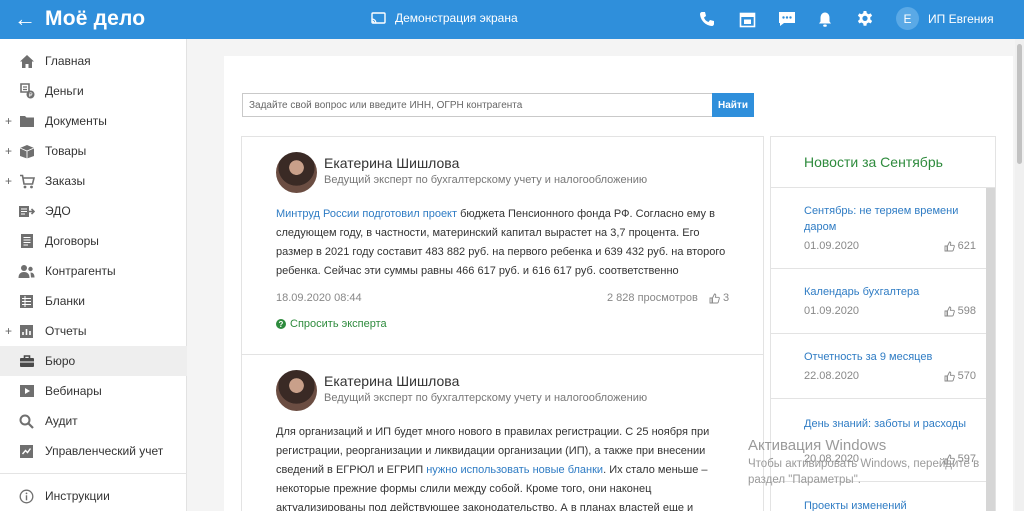 Image resolution: width=1024 pixels, height=511 pixels. What do you see at coordinates (26, 151) in the screenshot?
I see `box-icon` at bounding box center [26, 151].